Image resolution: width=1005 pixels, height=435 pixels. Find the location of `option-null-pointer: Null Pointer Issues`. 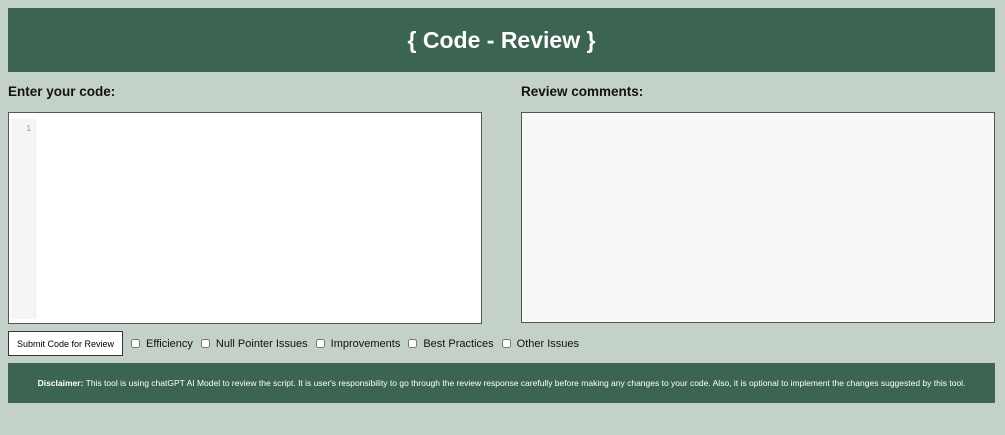

option-null-pointer: Null Pointer Issues is located at coordinates (254, 343).